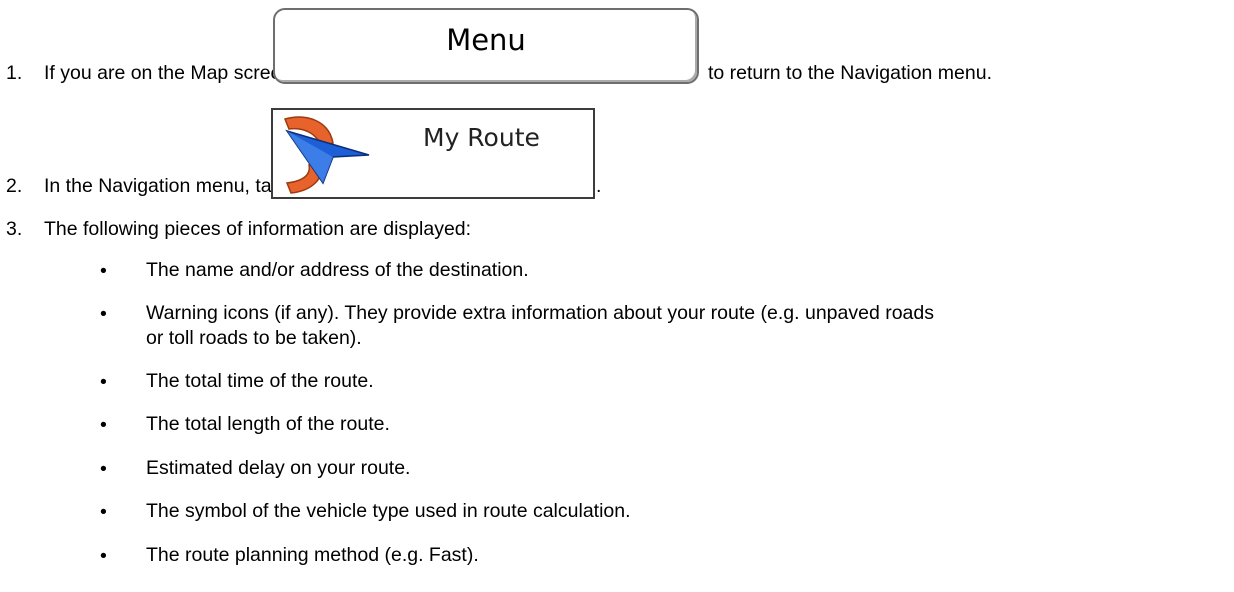 This screenshot has width=1234, height=592. I want to click on list-item: The total time of the route., so click(260, 381).